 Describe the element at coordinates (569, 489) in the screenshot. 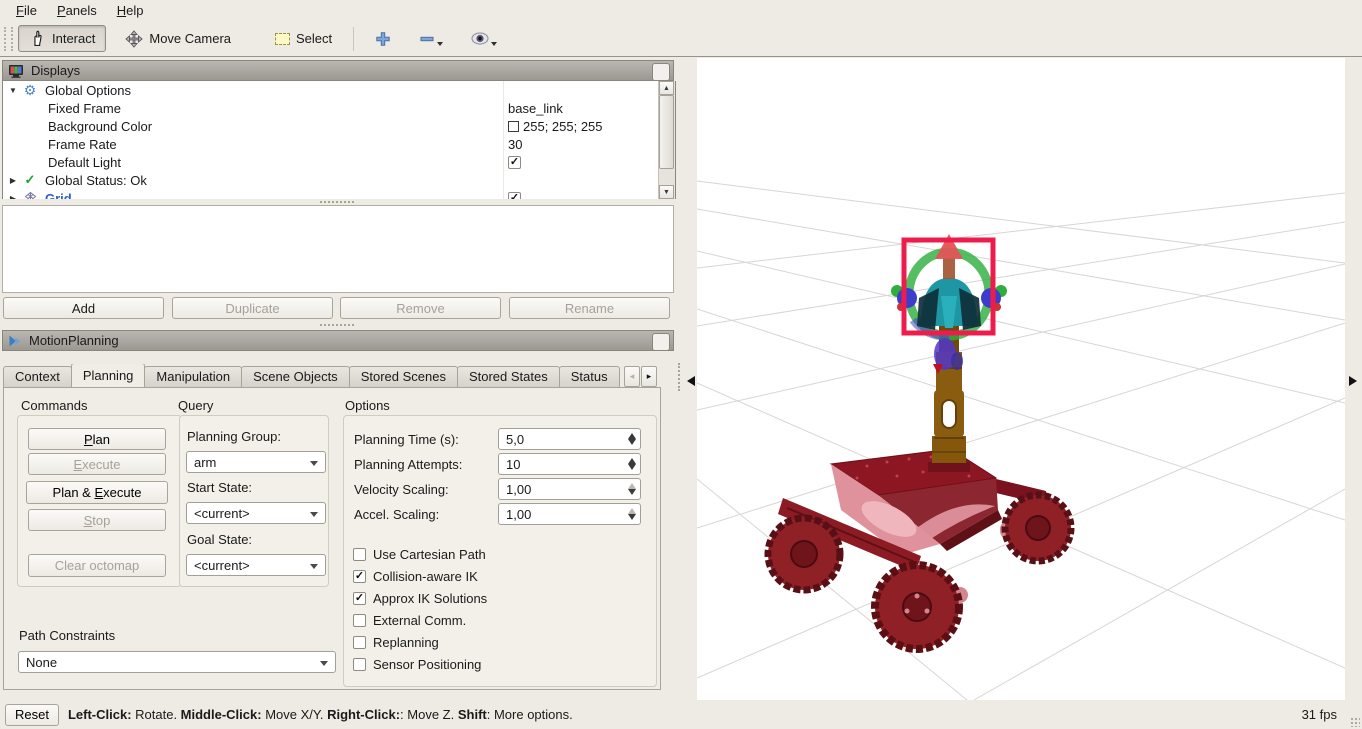

I see `velocity-scaling-spinbox: 1,00` at that location.